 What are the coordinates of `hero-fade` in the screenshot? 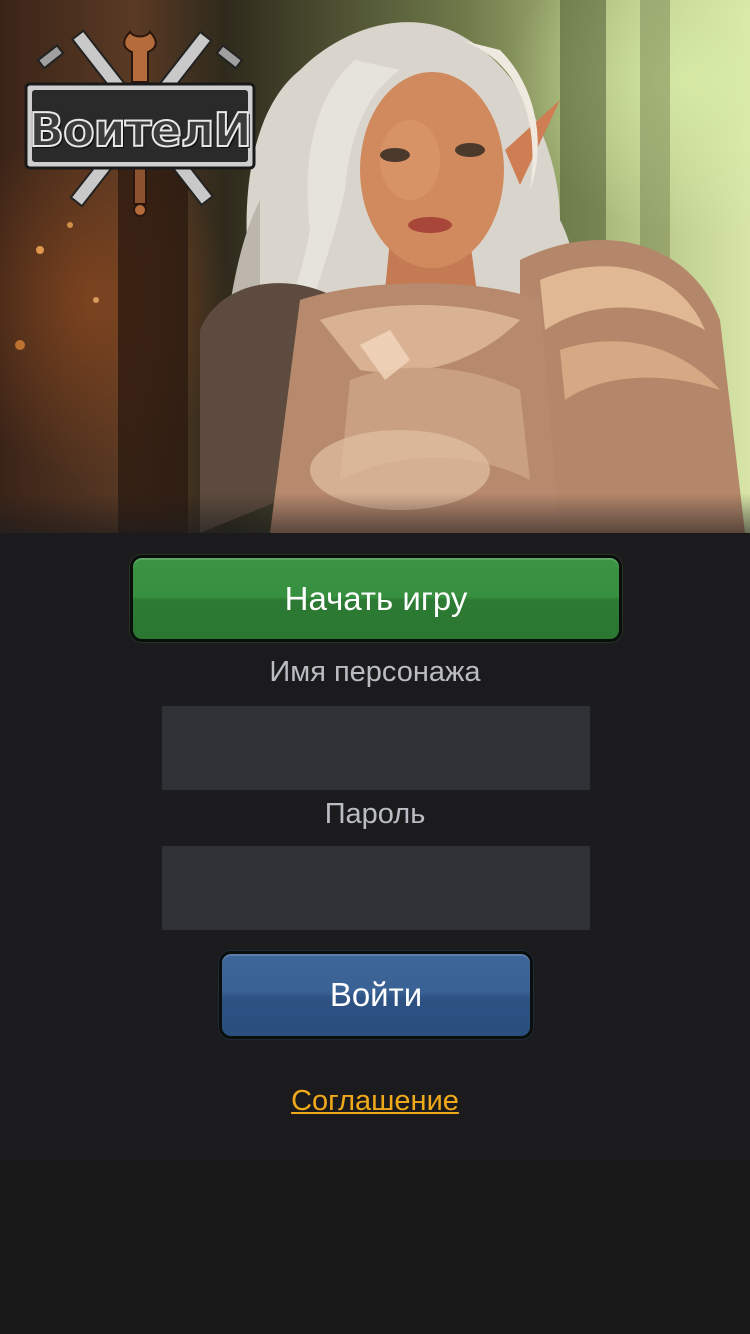 It's located at (375, 513).